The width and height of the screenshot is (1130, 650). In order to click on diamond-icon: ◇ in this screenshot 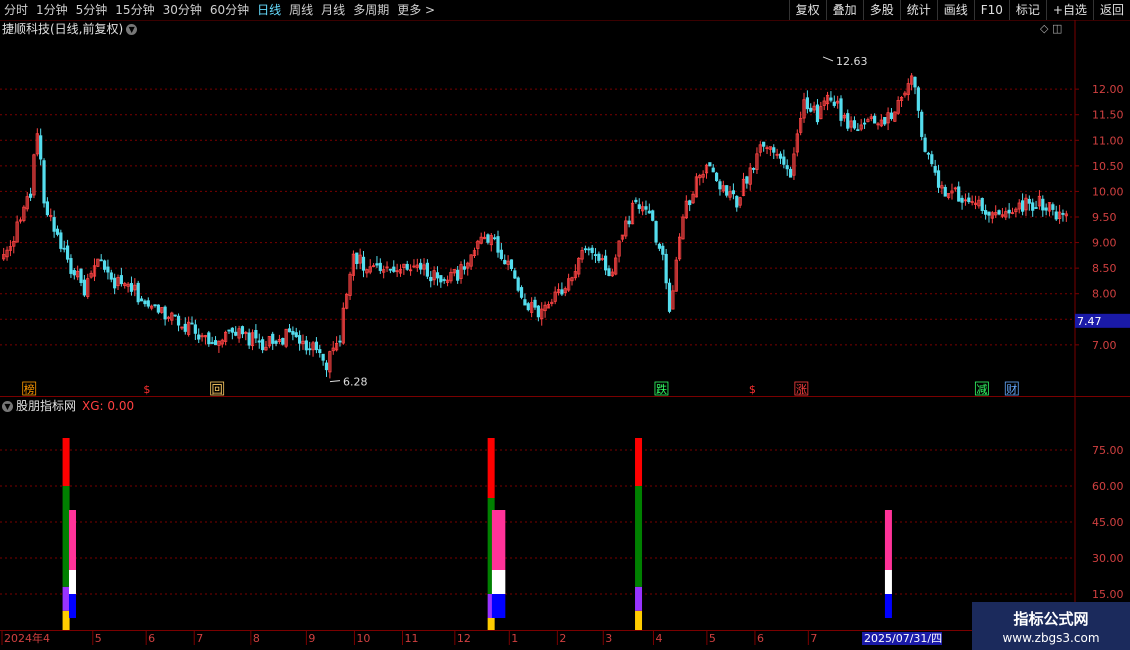, I will do `click(1044, 28)`.